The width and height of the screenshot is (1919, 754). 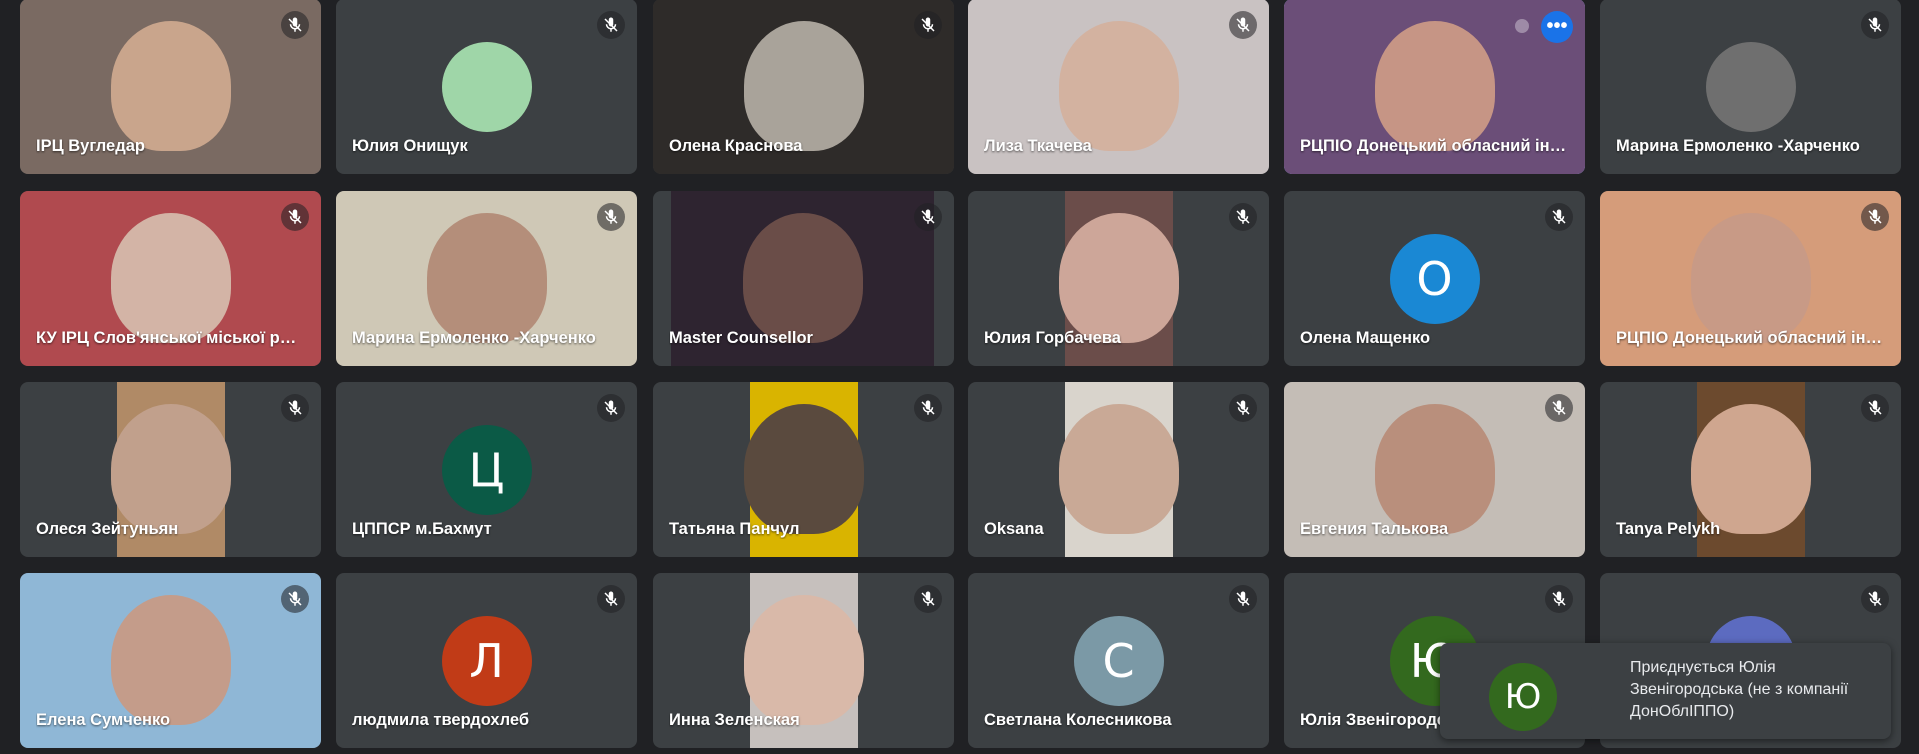 I want to click on participant-name: Олена Краснова, so click(x=736, y=146).